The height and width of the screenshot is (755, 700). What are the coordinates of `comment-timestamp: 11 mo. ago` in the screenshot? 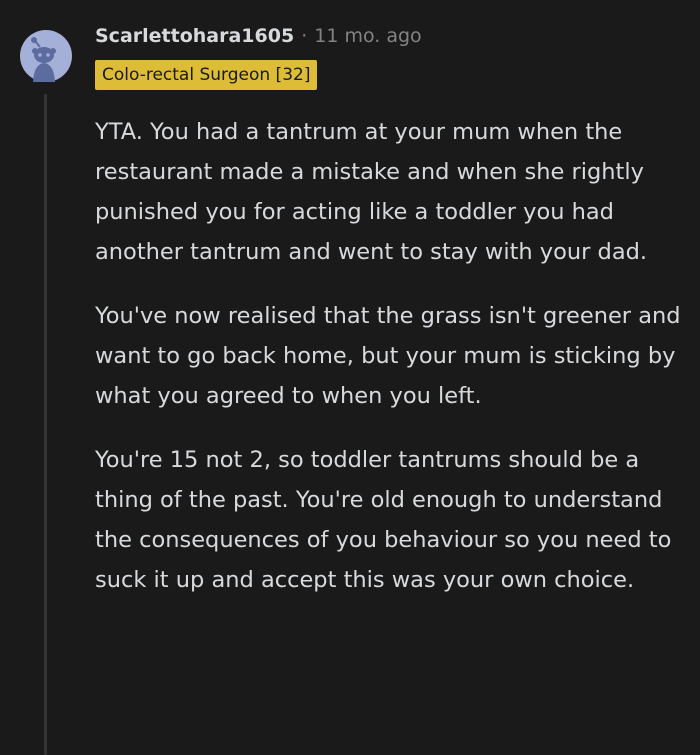 It's located at (367, 36).